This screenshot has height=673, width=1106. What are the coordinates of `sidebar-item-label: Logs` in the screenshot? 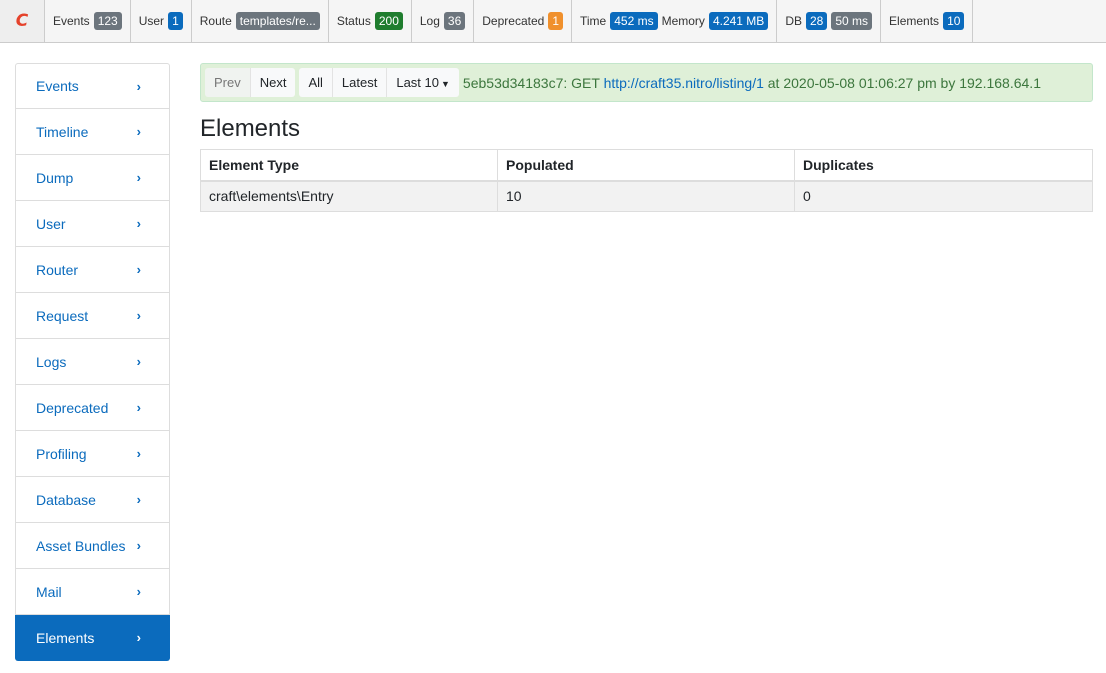 It's located at (51, 361).